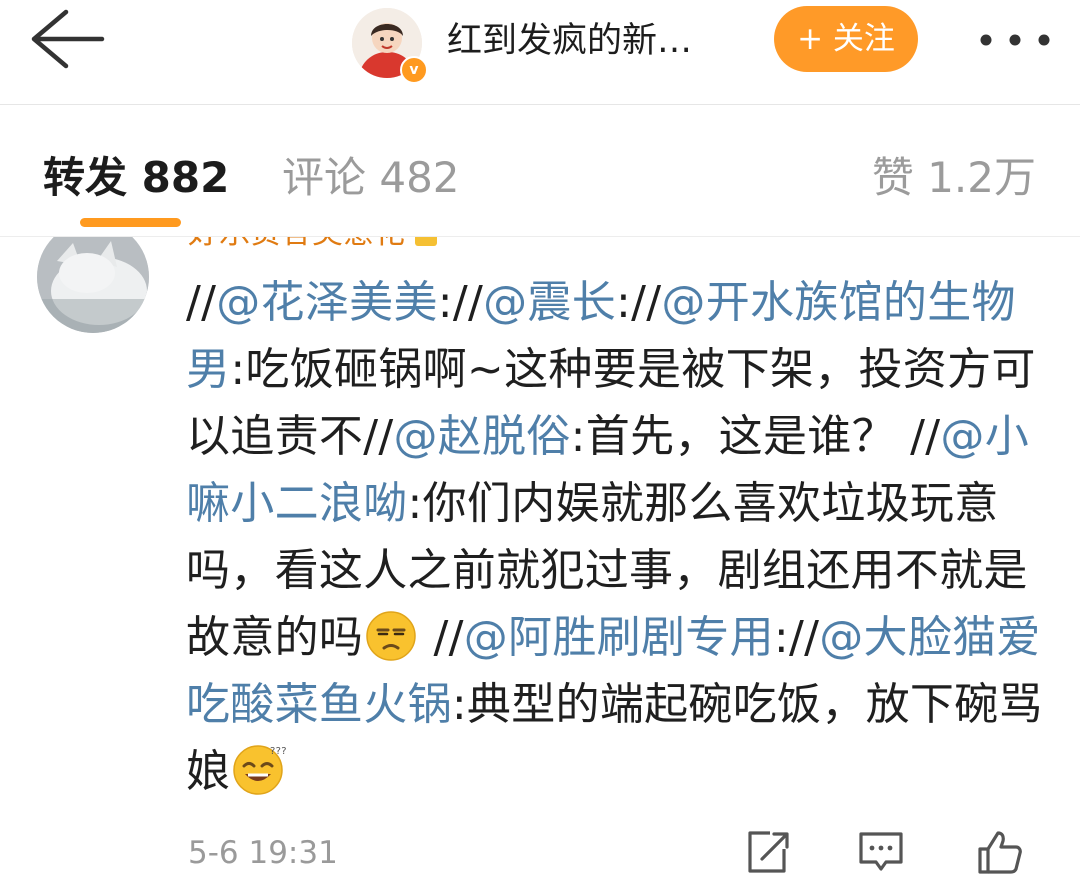 The height and width of the screenshot is (882, 1080). Describe the element at coordinates (863, 39) in the screenshot. I see `follow-label: 关注` at that location.